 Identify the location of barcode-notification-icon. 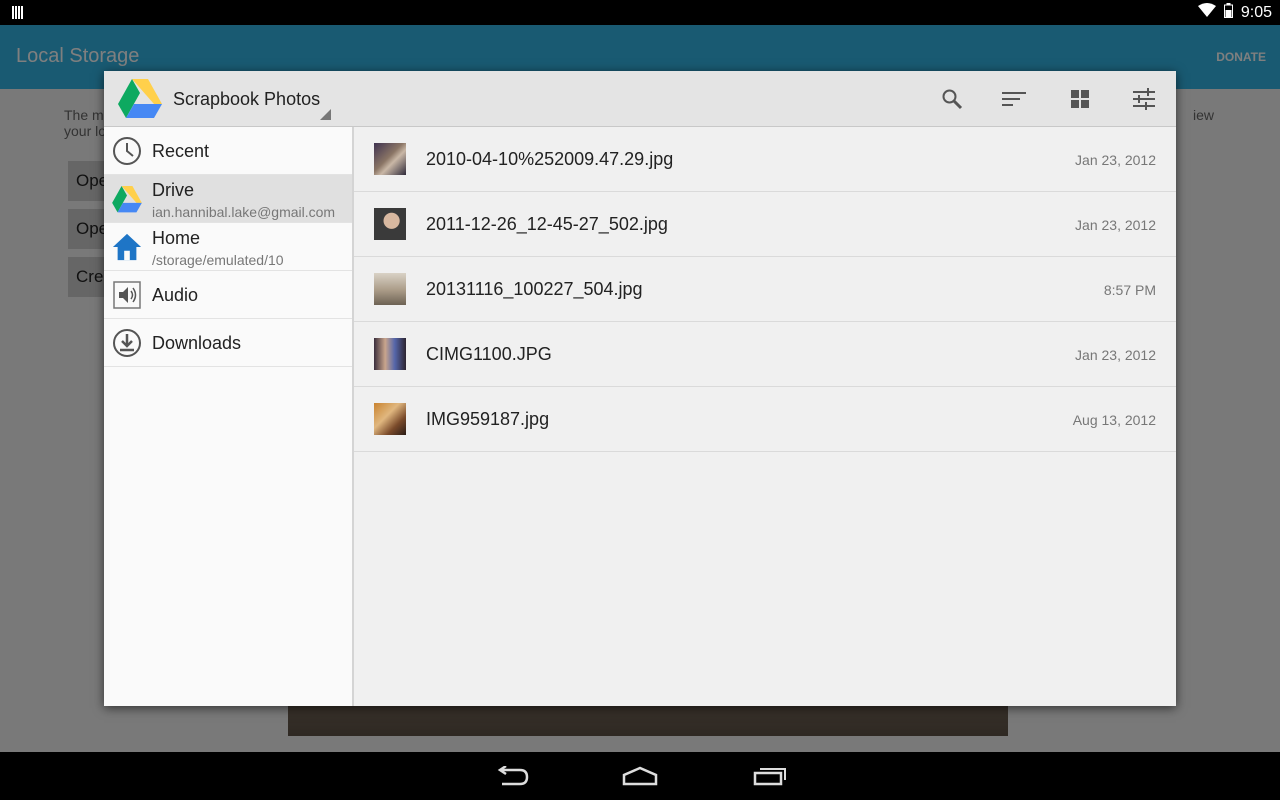
(18, 12).